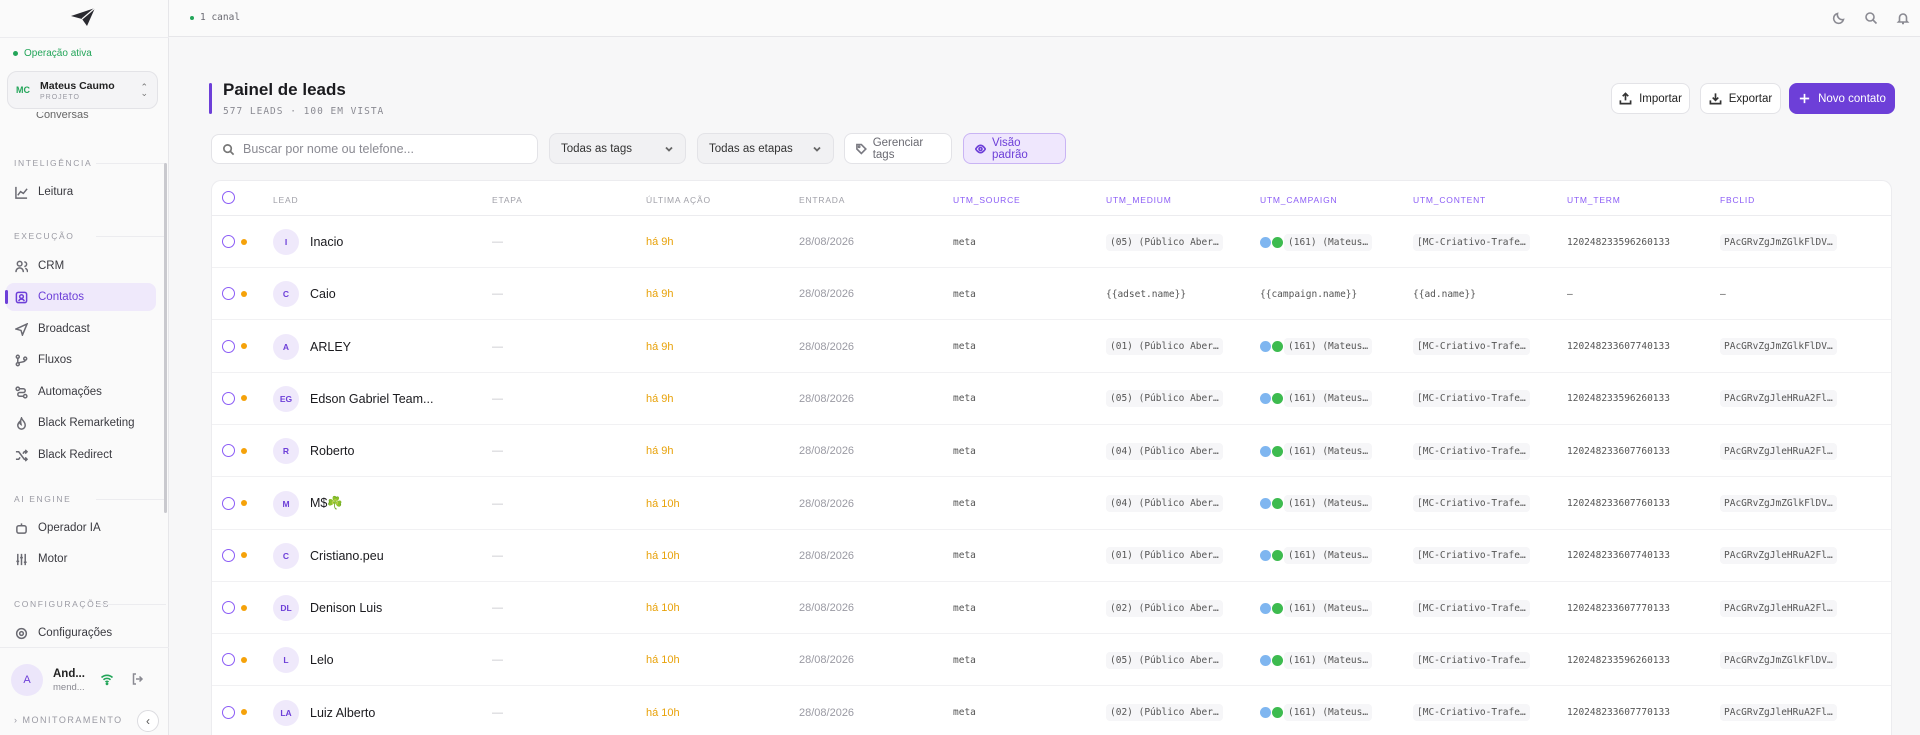  I want to click on header-utm-source: UTM_SOURCE, so click(987, 200).